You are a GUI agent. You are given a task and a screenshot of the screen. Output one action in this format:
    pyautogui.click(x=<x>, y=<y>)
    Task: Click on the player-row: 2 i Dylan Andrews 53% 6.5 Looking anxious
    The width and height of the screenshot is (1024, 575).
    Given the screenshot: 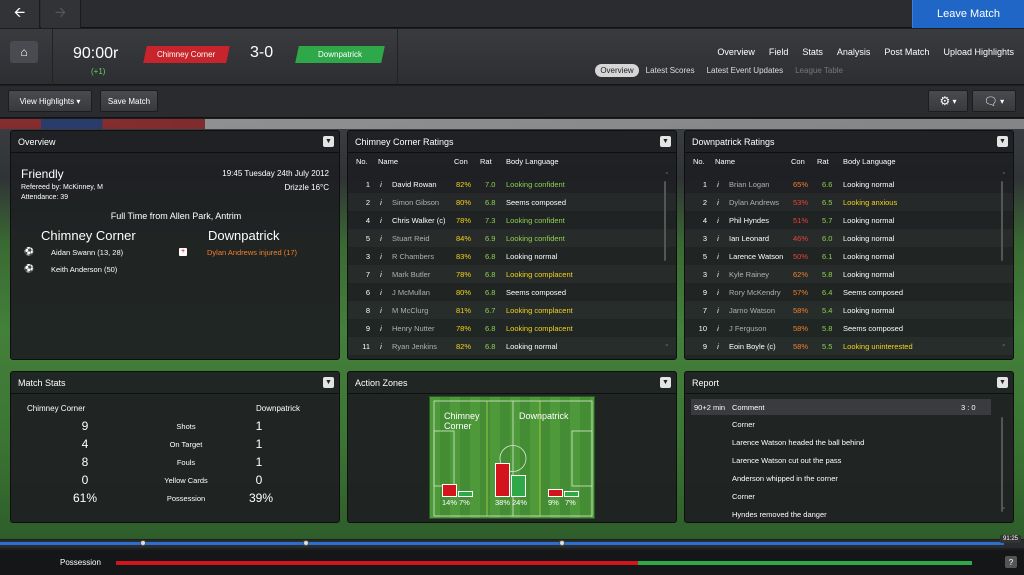 What is the action you would take?
    pyautogui.click(x=849, y=202)
    